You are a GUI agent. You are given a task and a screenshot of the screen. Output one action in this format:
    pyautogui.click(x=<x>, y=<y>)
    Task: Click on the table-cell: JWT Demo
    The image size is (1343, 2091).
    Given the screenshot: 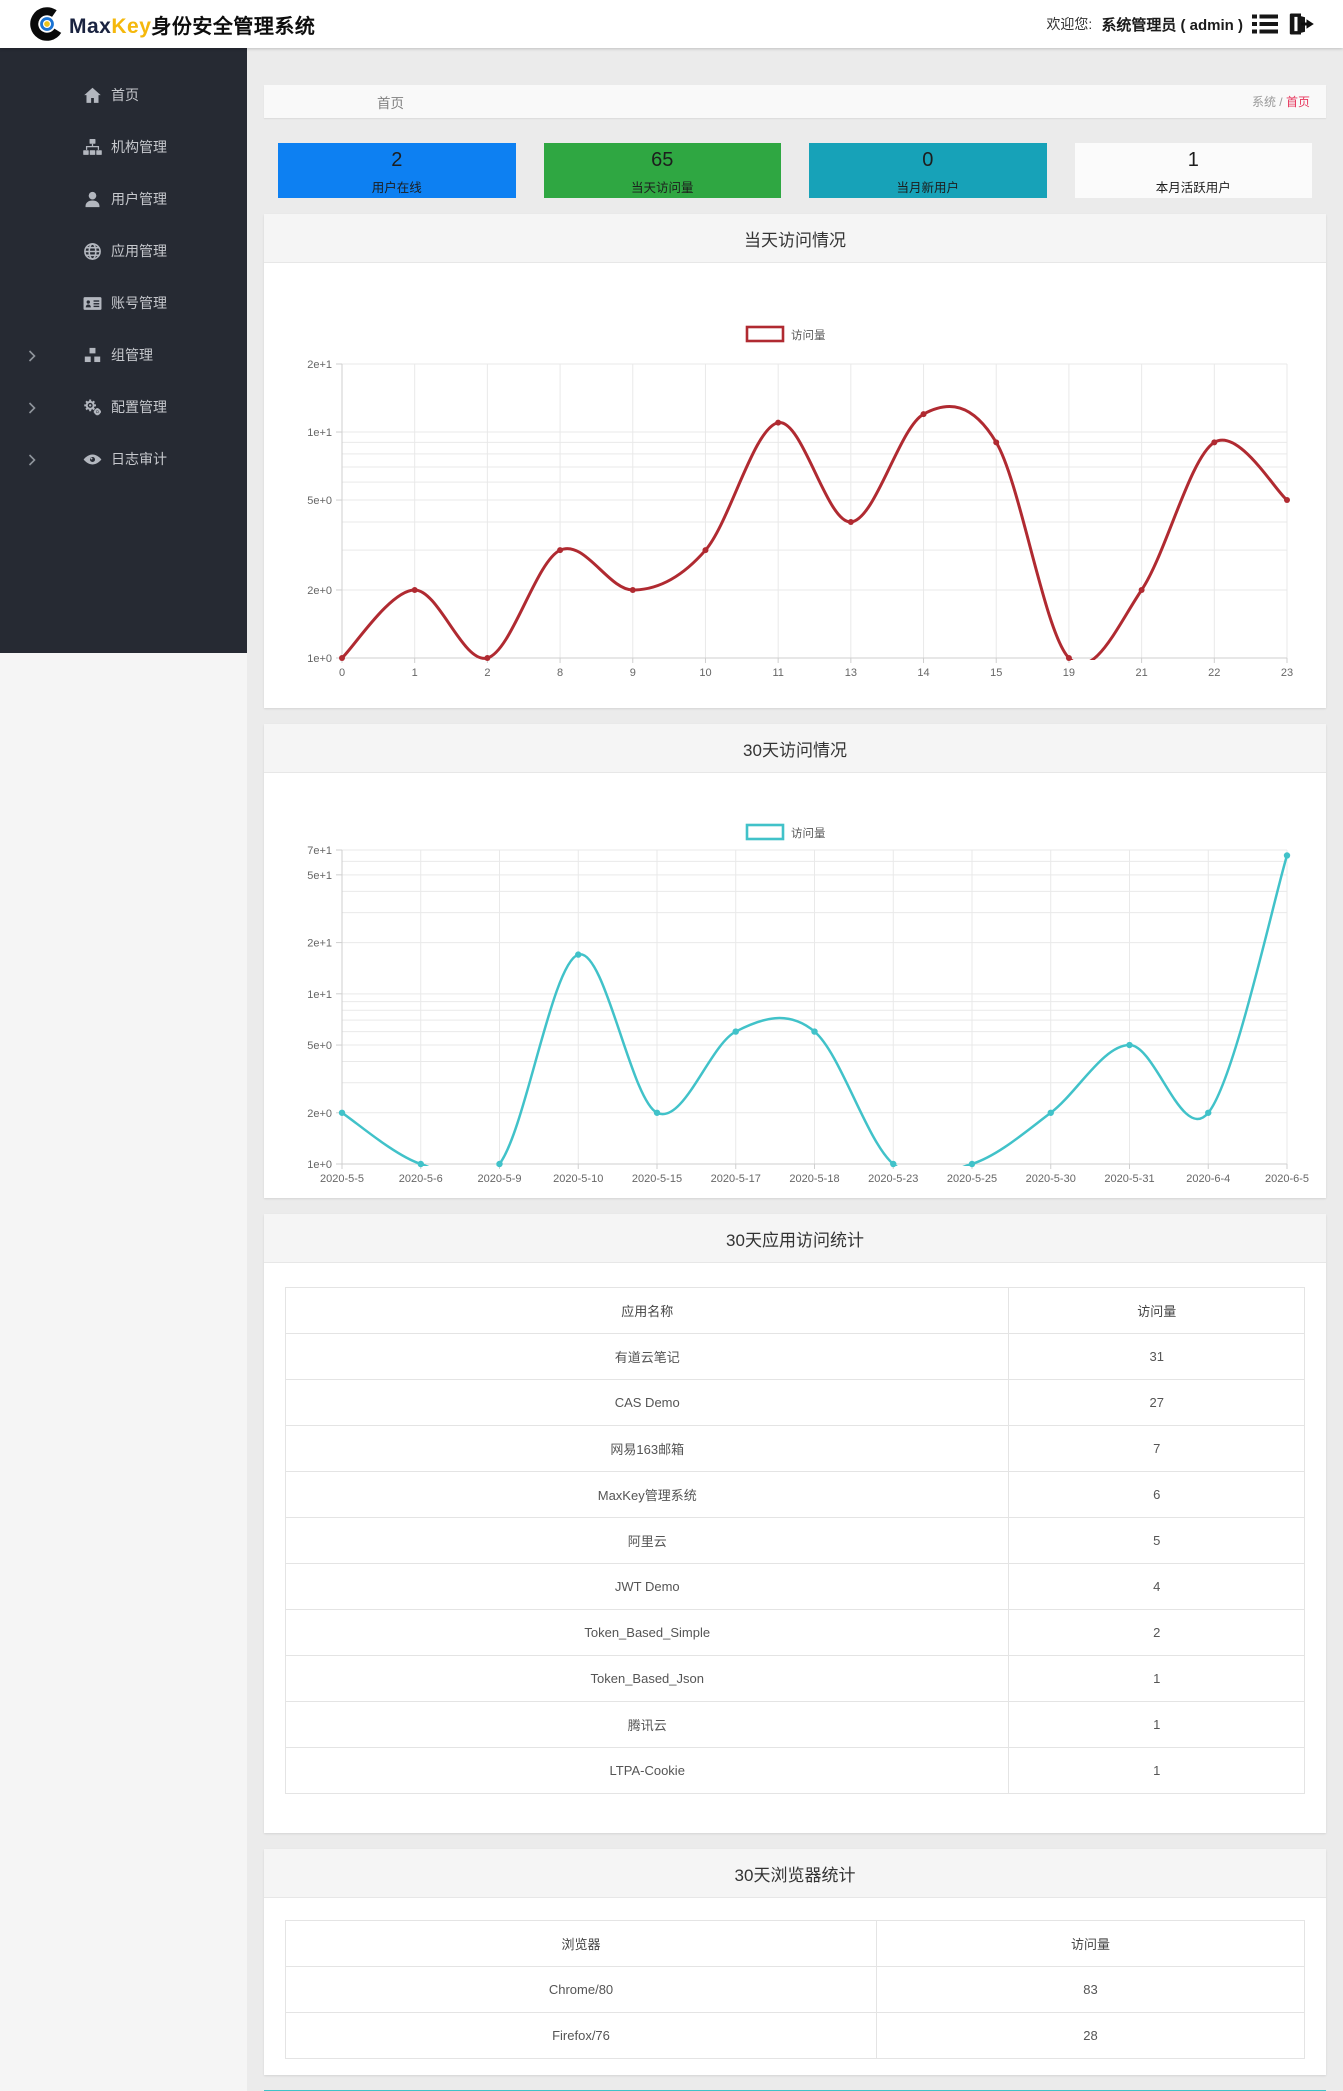 What is the action you would take?
    pyautogui.click(x=647, y=1586)
    